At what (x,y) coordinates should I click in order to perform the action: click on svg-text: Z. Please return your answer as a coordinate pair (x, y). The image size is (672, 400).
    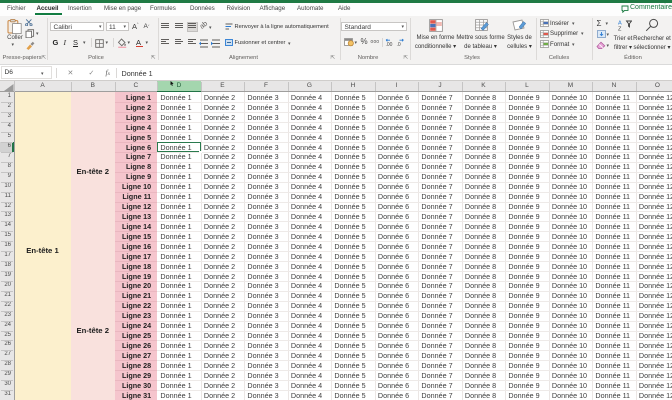
    Looking at the image, I should click on (620, 28).